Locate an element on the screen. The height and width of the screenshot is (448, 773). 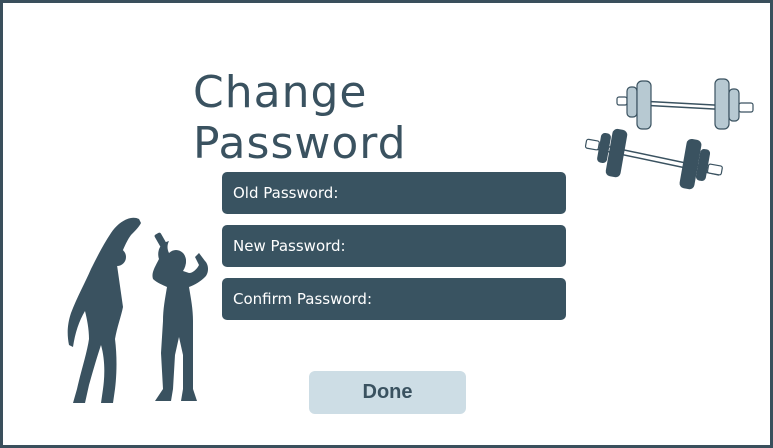
old-password-field: Old Password: is located at coordinates (394, 193).